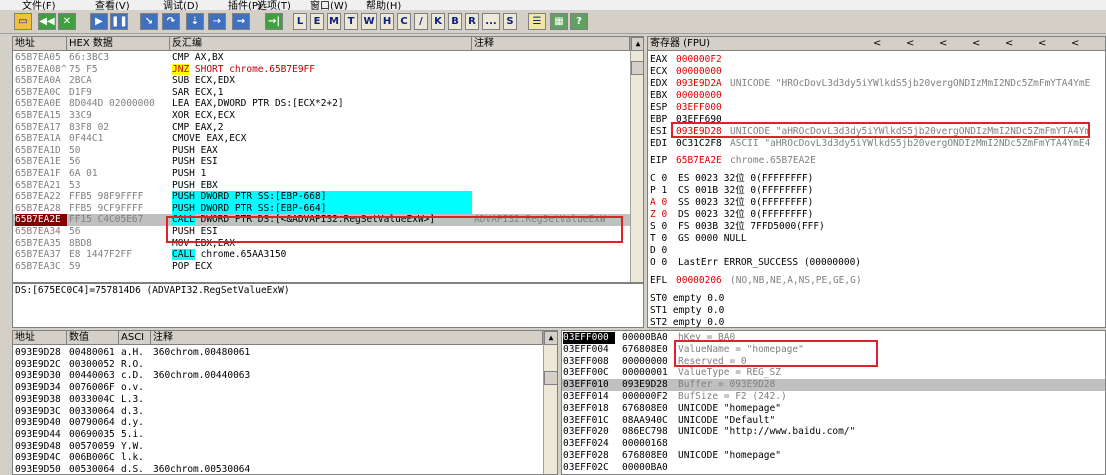  What do you see at coordinates (135, 338) in the screenshot?
I see `dump-header-ascii: ASCI` at bounding box center [135, 338].